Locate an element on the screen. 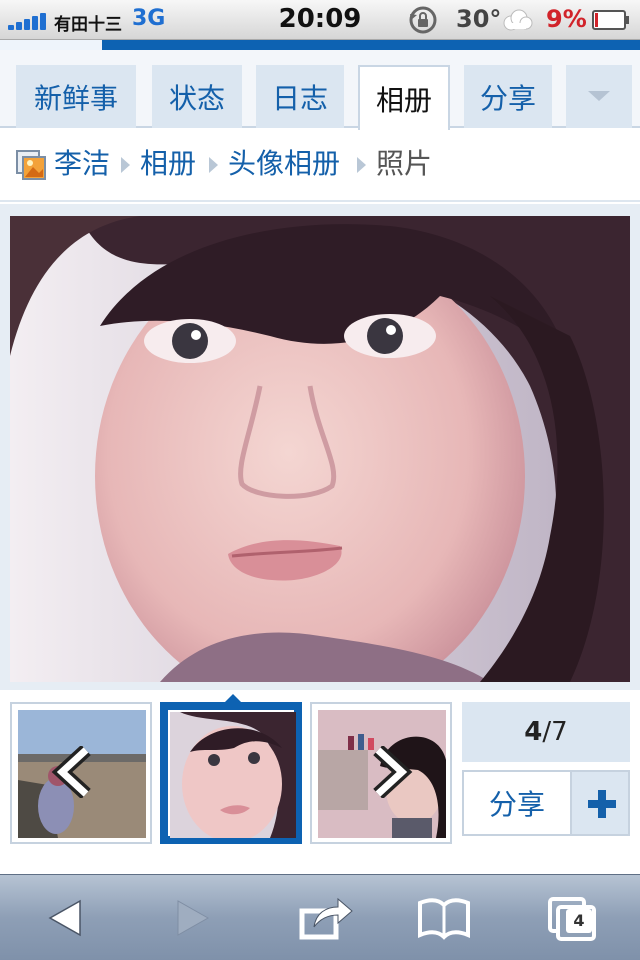 The height and width of the screenshot is (960, 640). open-tabs-count: 4 is located at coordinates (579, 921).